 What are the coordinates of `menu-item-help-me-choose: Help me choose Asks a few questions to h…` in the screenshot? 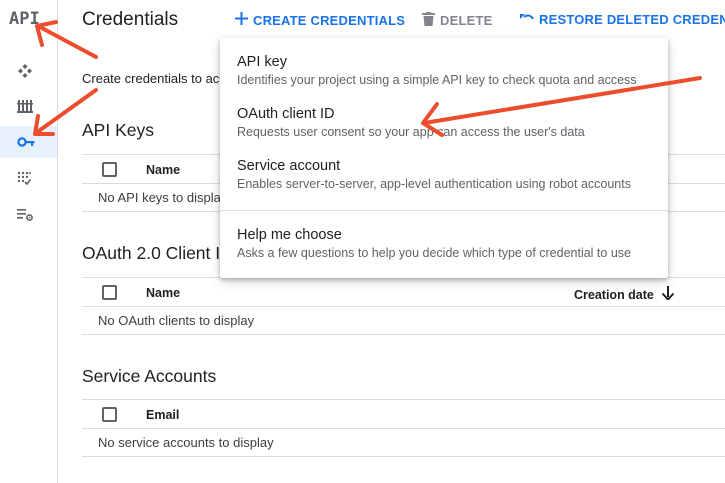 It's located at (444, 243).